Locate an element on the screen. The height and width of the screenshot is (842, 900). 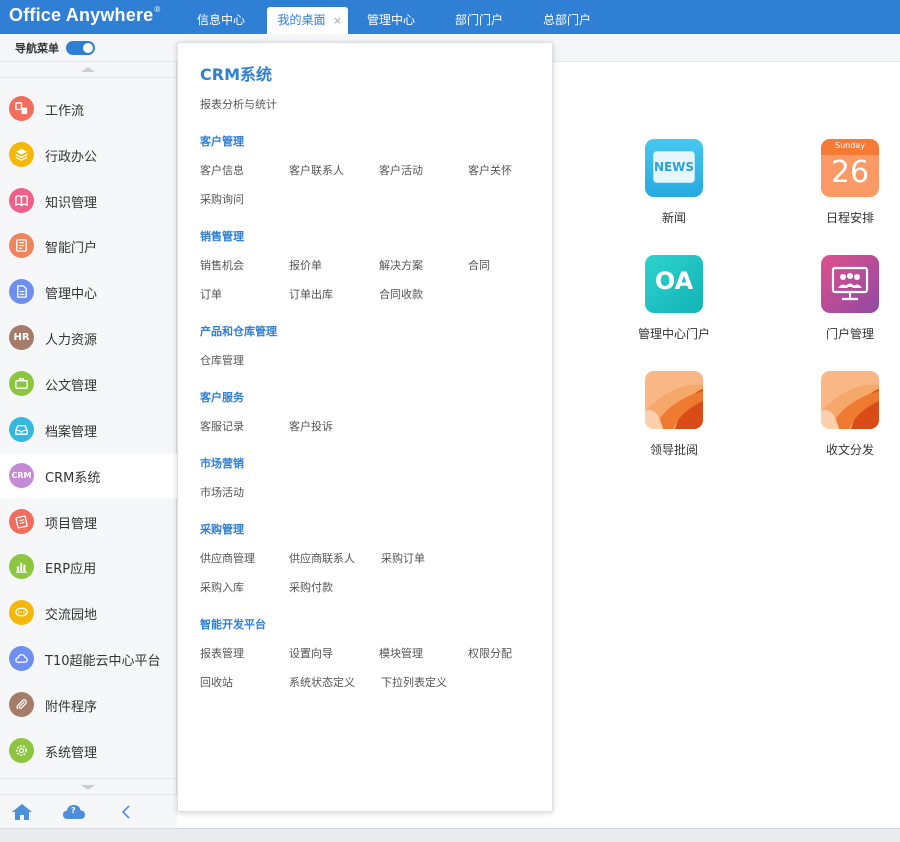
sidebar-item-community: 交流园地 is located at coordinates (88, 613).